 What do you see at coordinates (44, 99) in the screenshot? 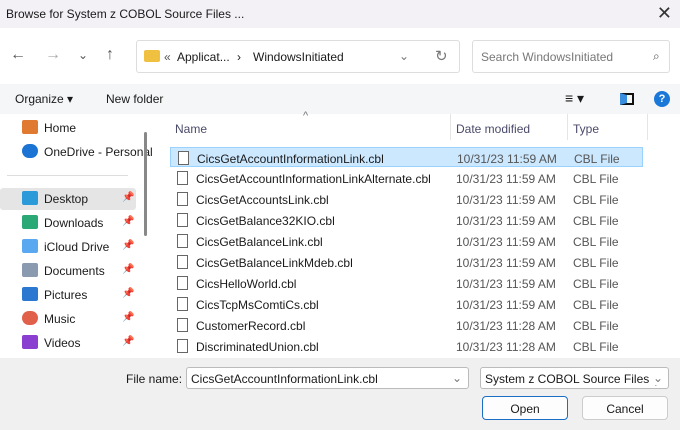
I see `organize-button: Organize ▾` at bounding box center [44, 99].